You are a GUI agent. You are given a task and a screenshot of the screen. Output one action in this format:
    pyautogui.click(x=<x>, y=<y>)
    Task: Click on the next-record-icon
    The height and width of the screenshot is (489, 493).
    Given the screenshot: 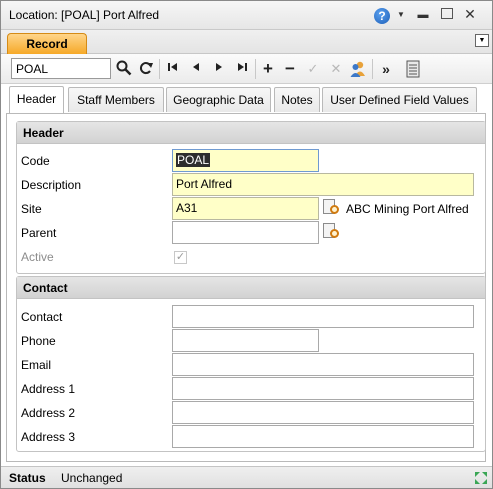 What is the action you would take?
    pyautogui.click(x=219, y=69)
    